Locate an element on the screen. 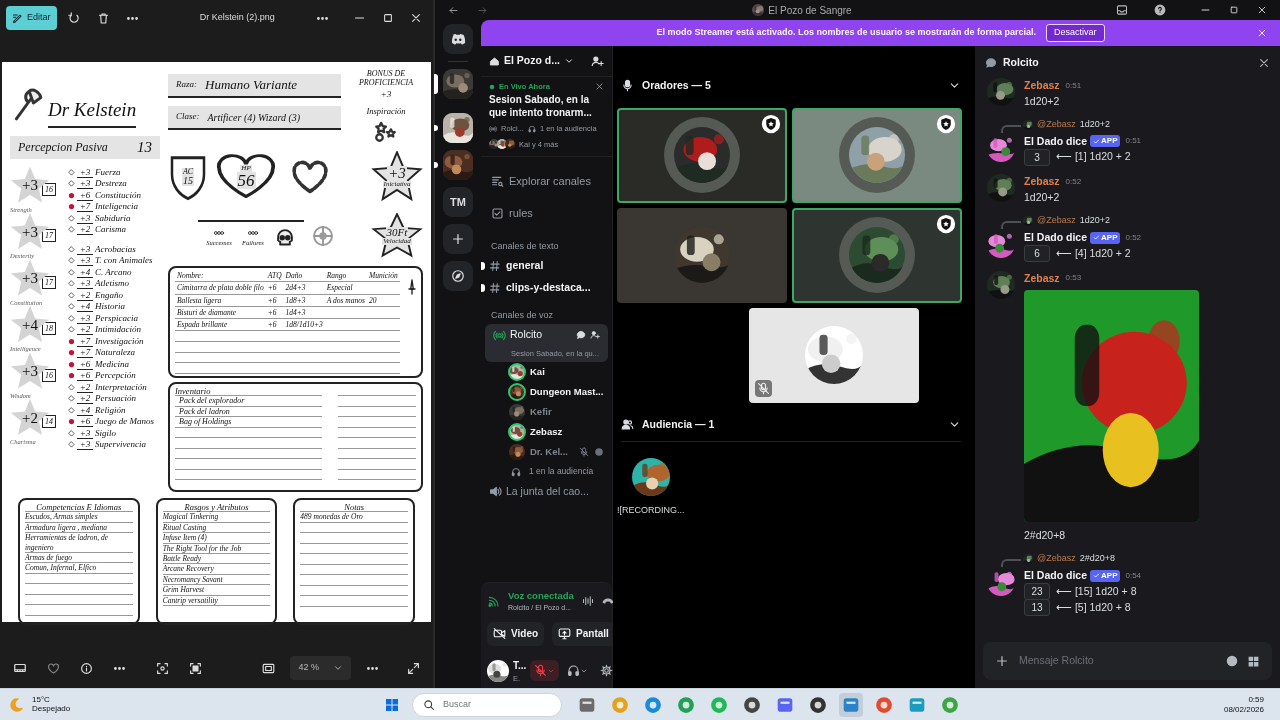 This screenshot has width=1280, height=720. app-tag: APP is located at coordinates (1105, 237).